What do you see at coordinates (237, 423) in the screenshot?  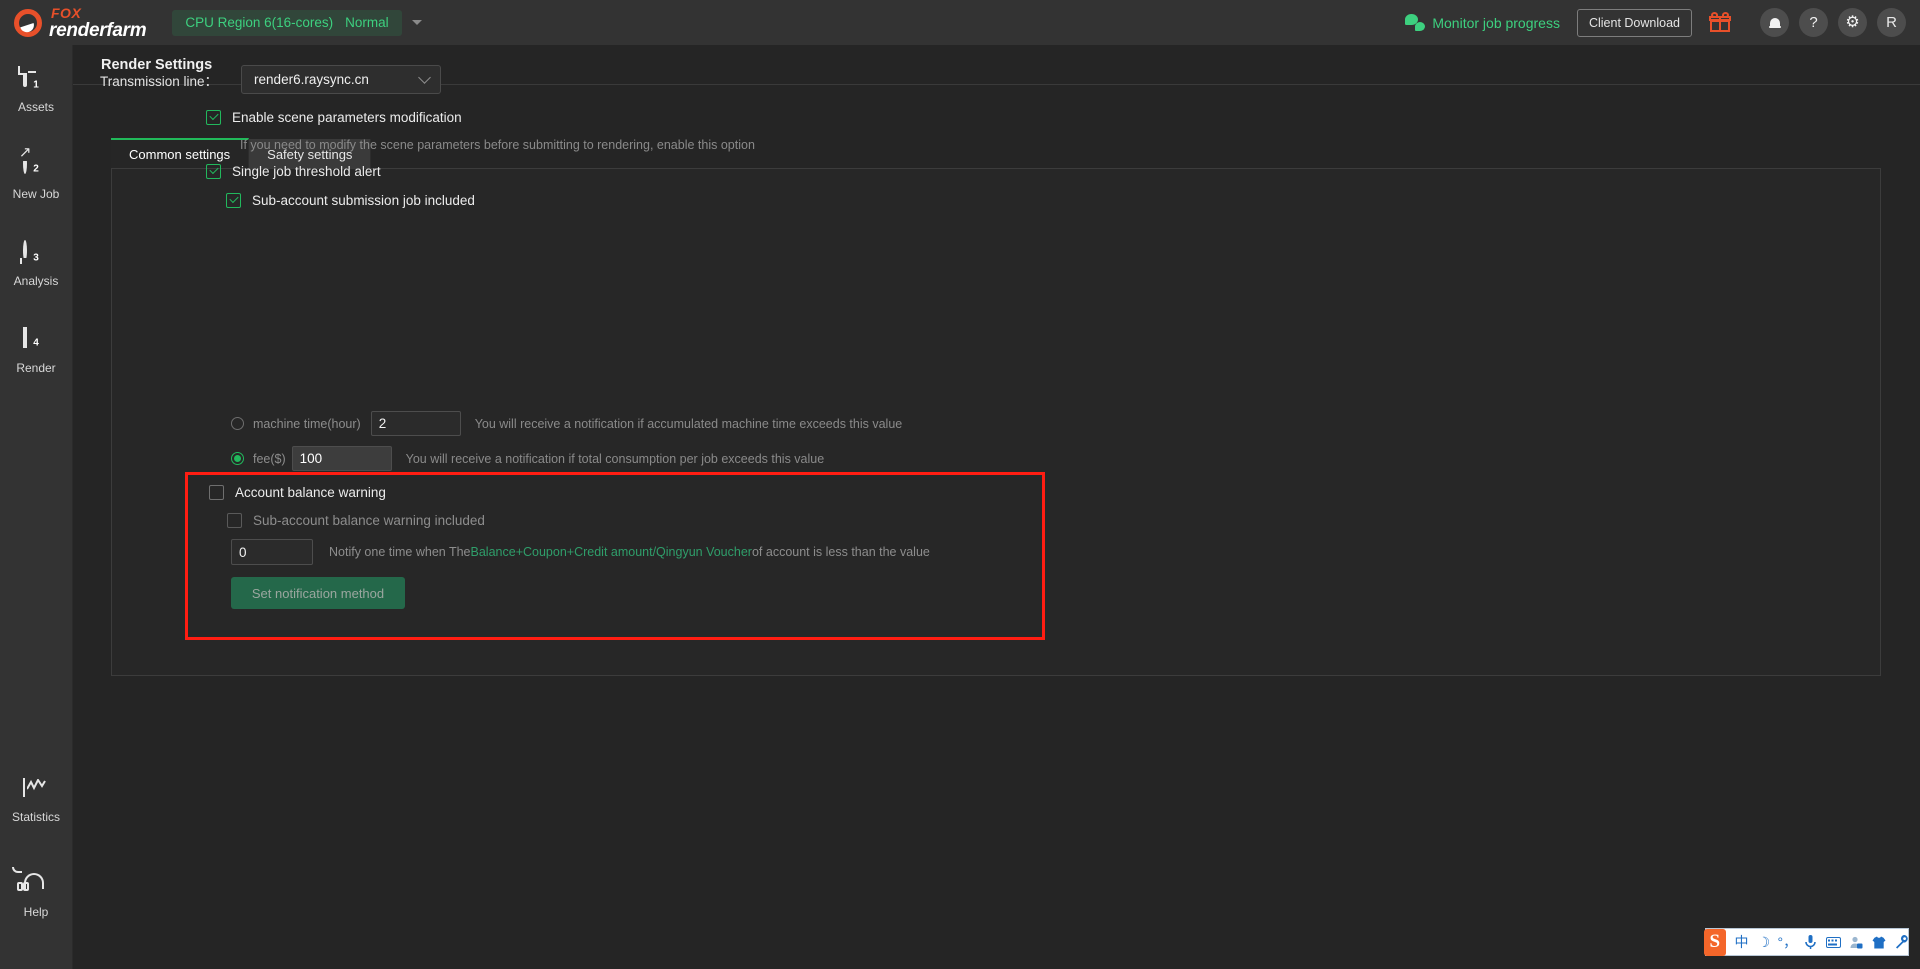 I see `machine-time-radio` at bounding box center [237, 423].